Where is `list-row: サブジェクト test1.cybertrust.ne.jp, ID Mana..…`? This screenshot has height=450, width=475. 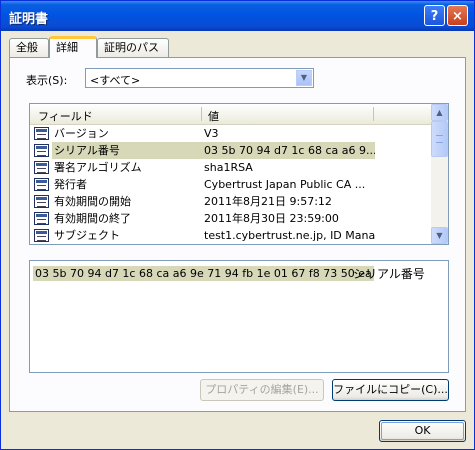 list-row: サブジェクト test1.cybertrust.ne.jp, ID Mana..… is located at coordinates (231, 235).